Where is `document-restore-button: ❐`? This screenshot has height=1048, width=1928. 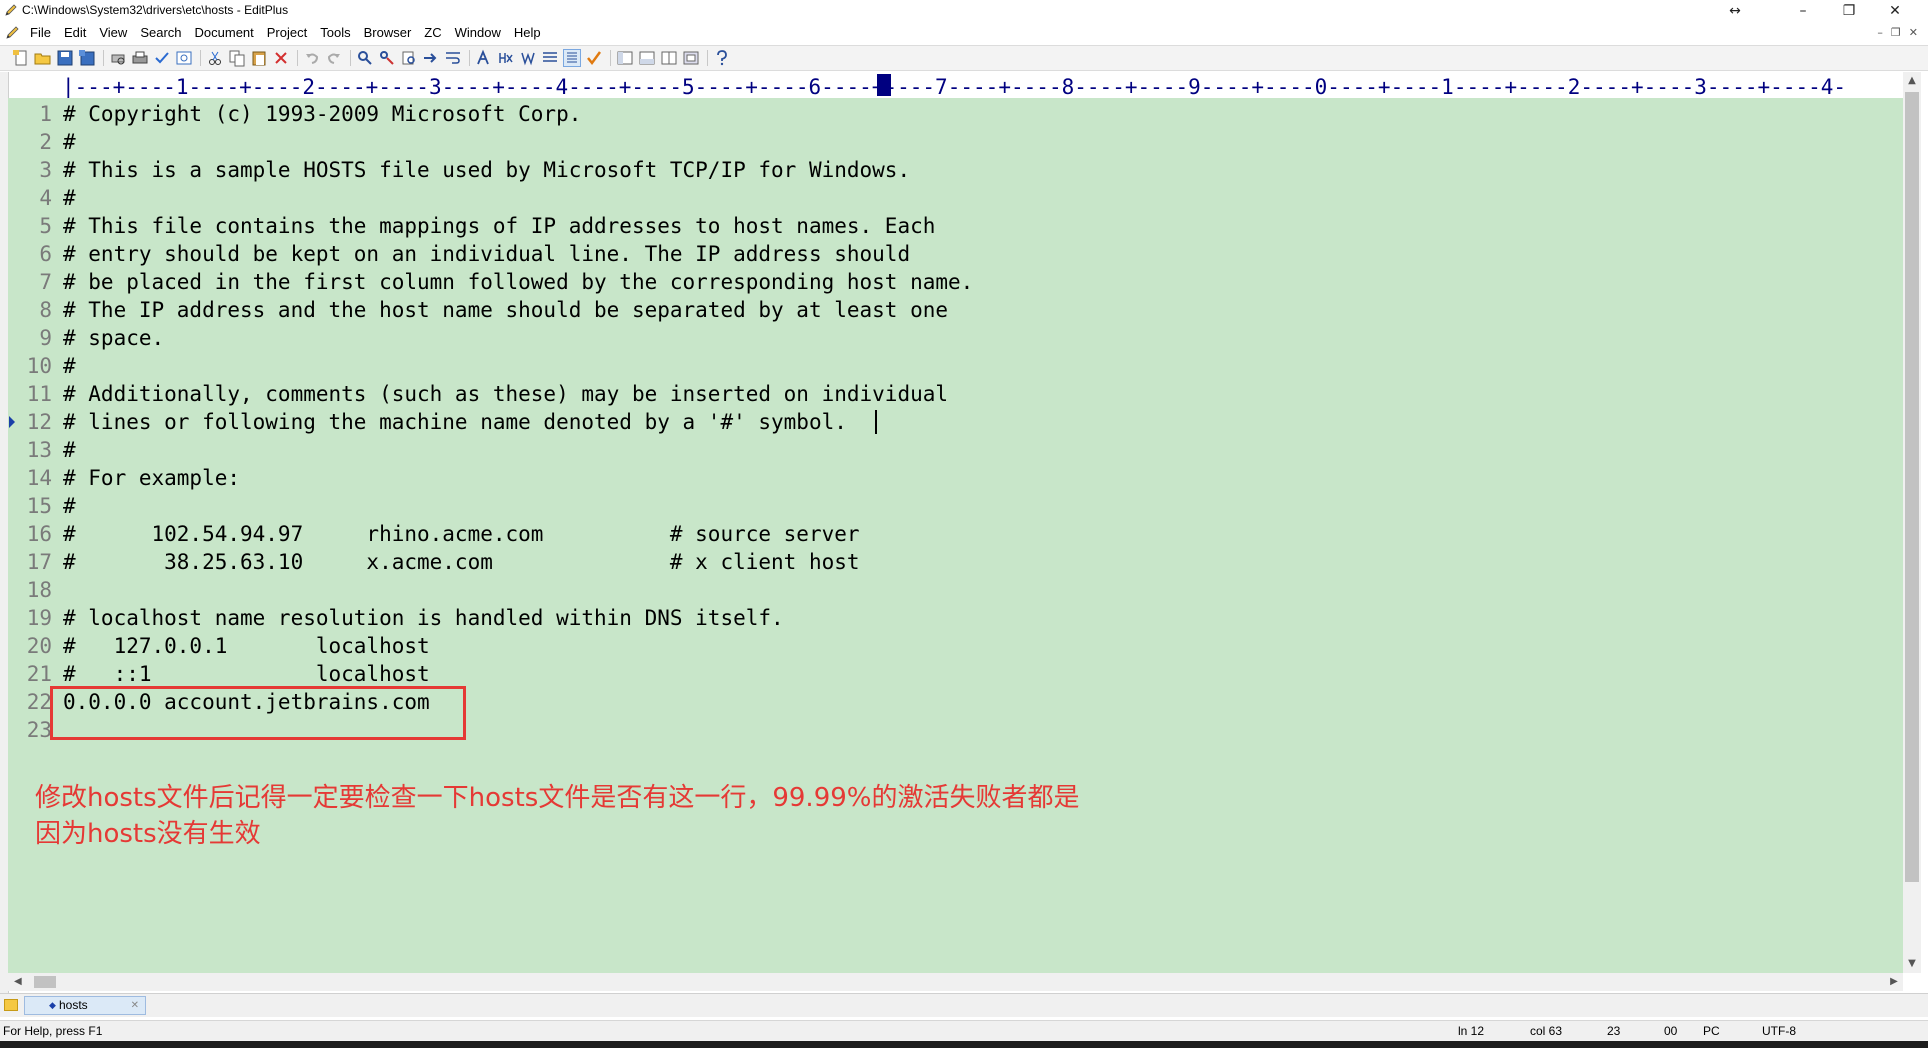 document-restore-button: ❐ is located at coordinates (1896, 32).